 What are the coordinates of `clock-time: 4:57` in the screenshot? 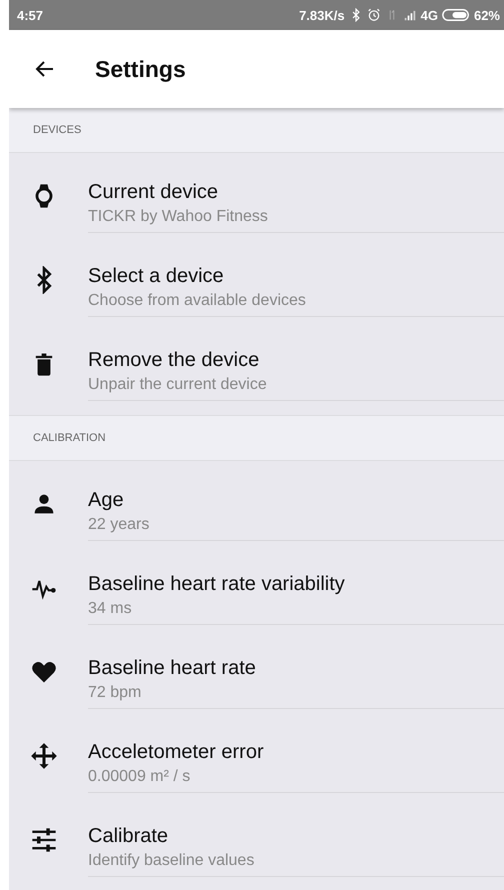 It's located at (30, 15).